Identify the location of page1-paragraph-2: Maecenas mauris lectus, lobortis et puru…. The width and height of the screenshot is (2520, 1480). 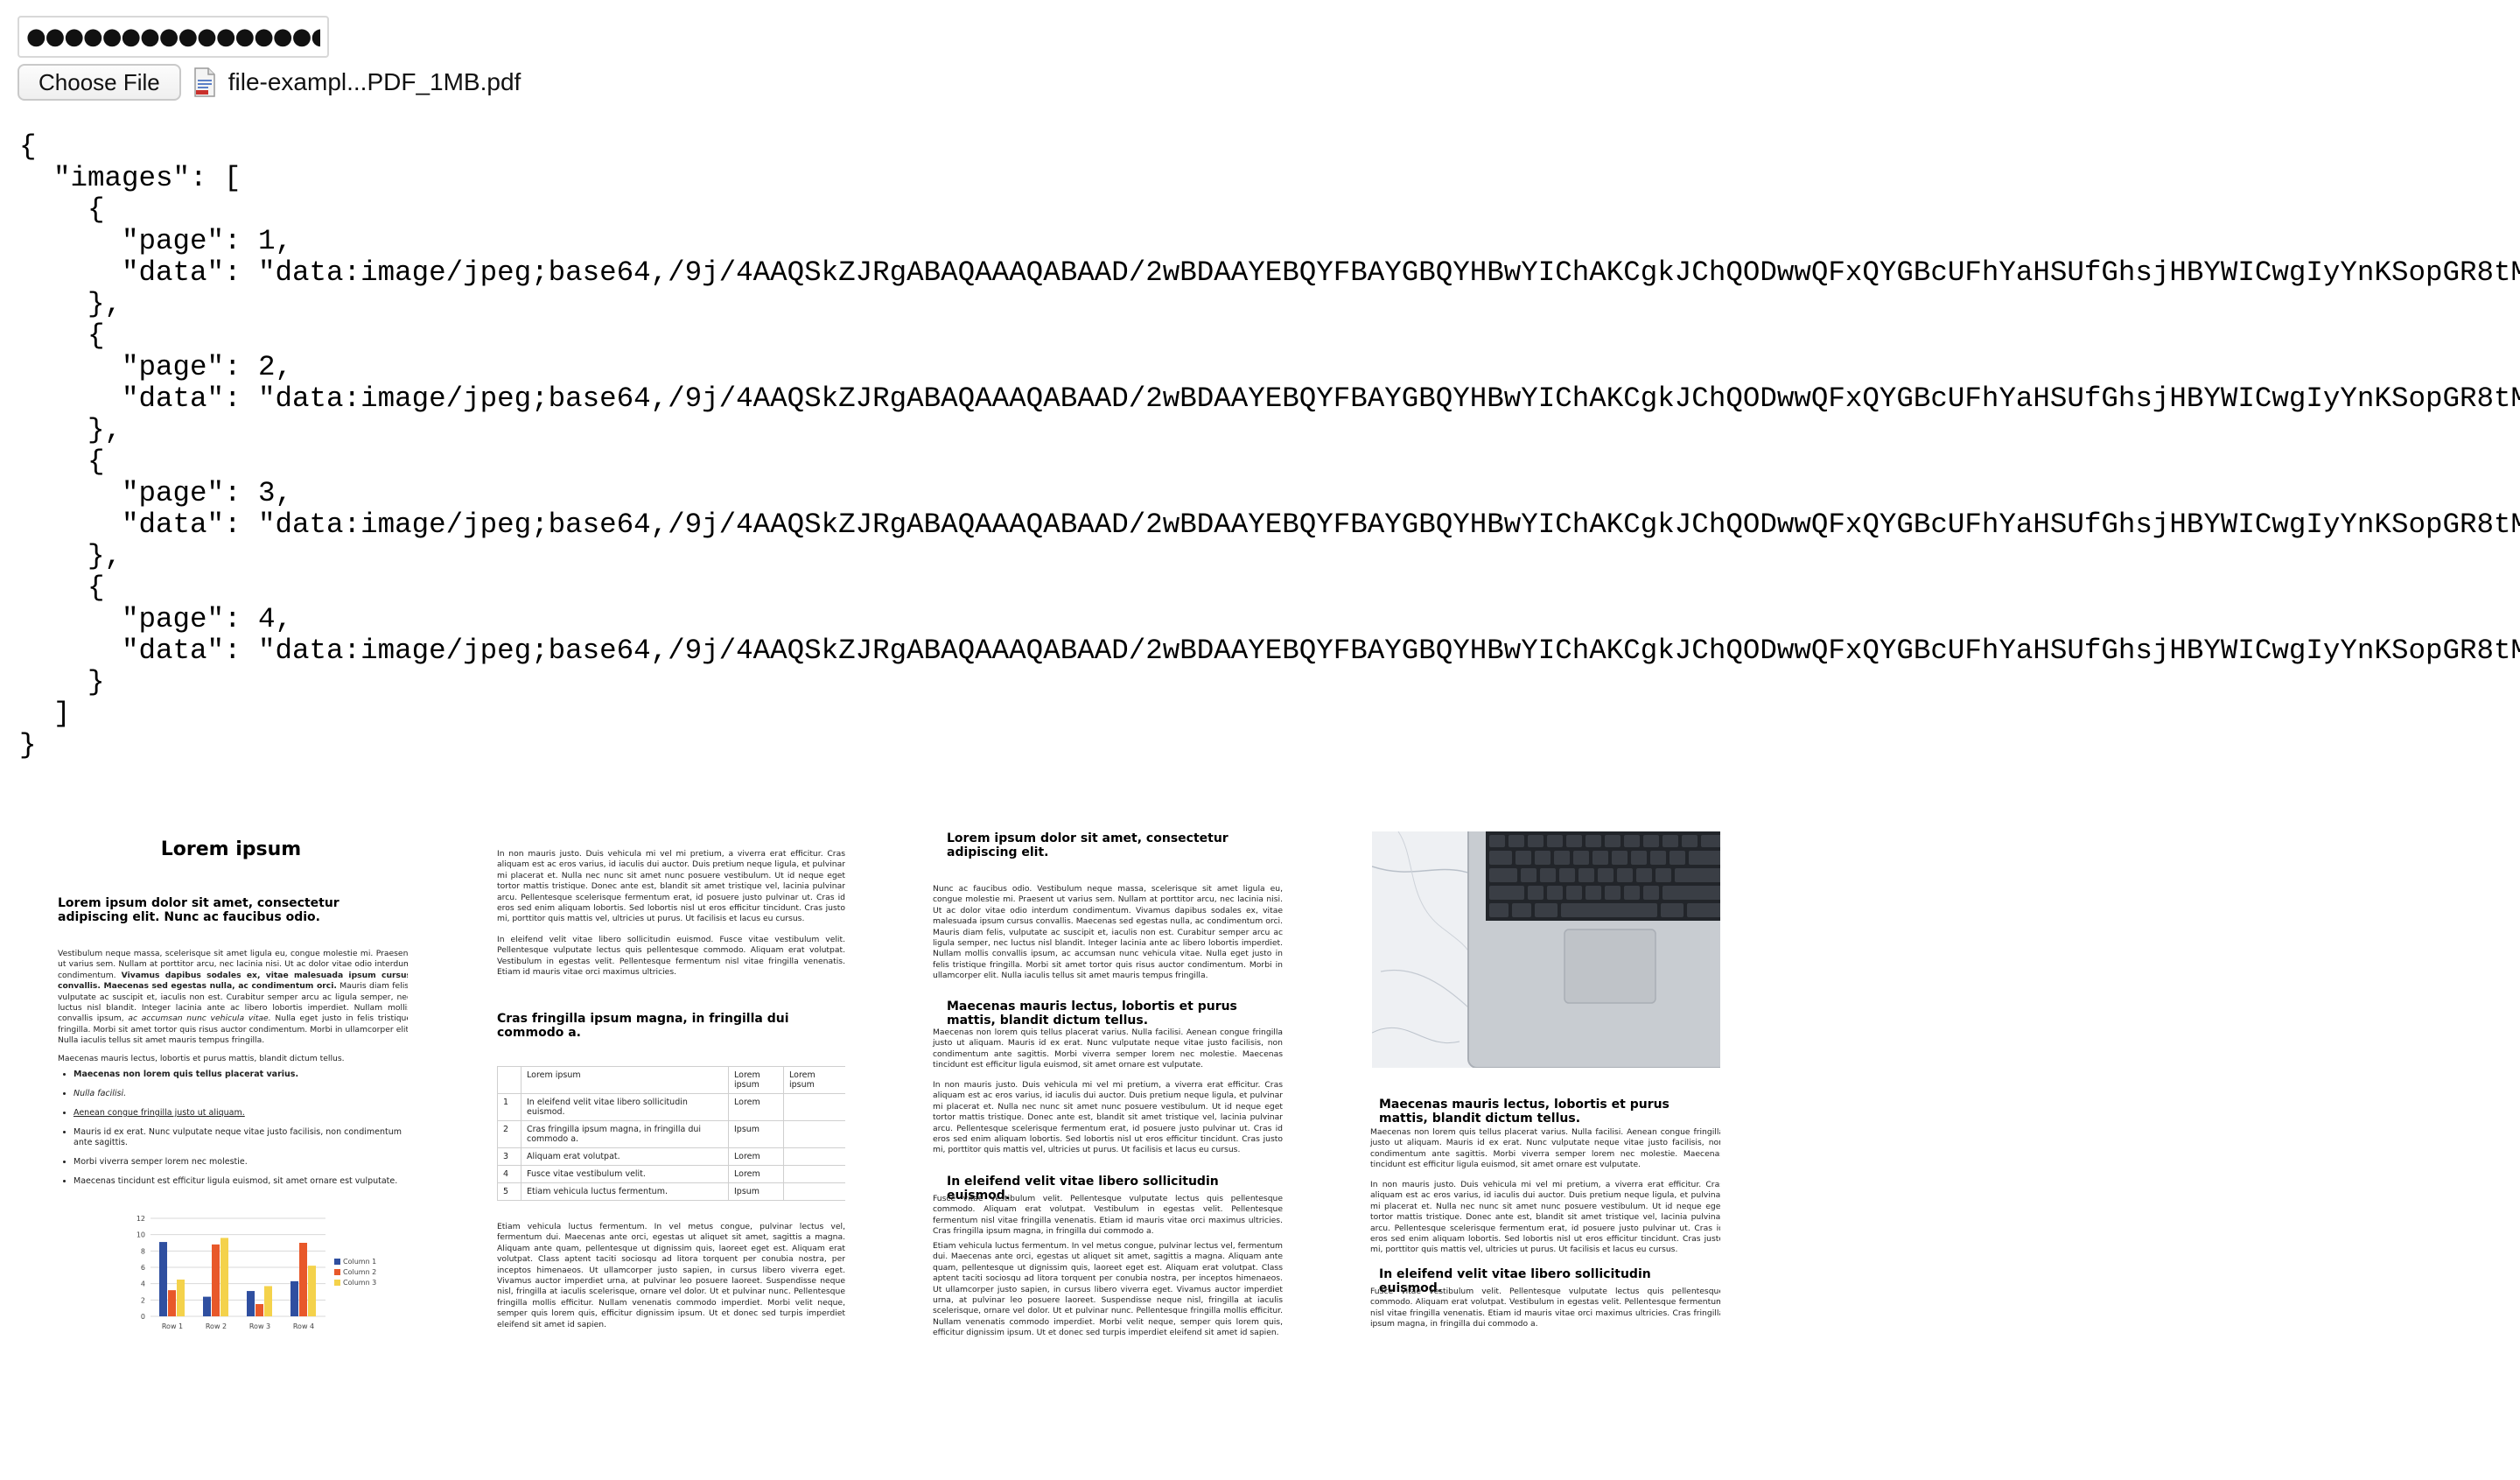
(201, 1058).